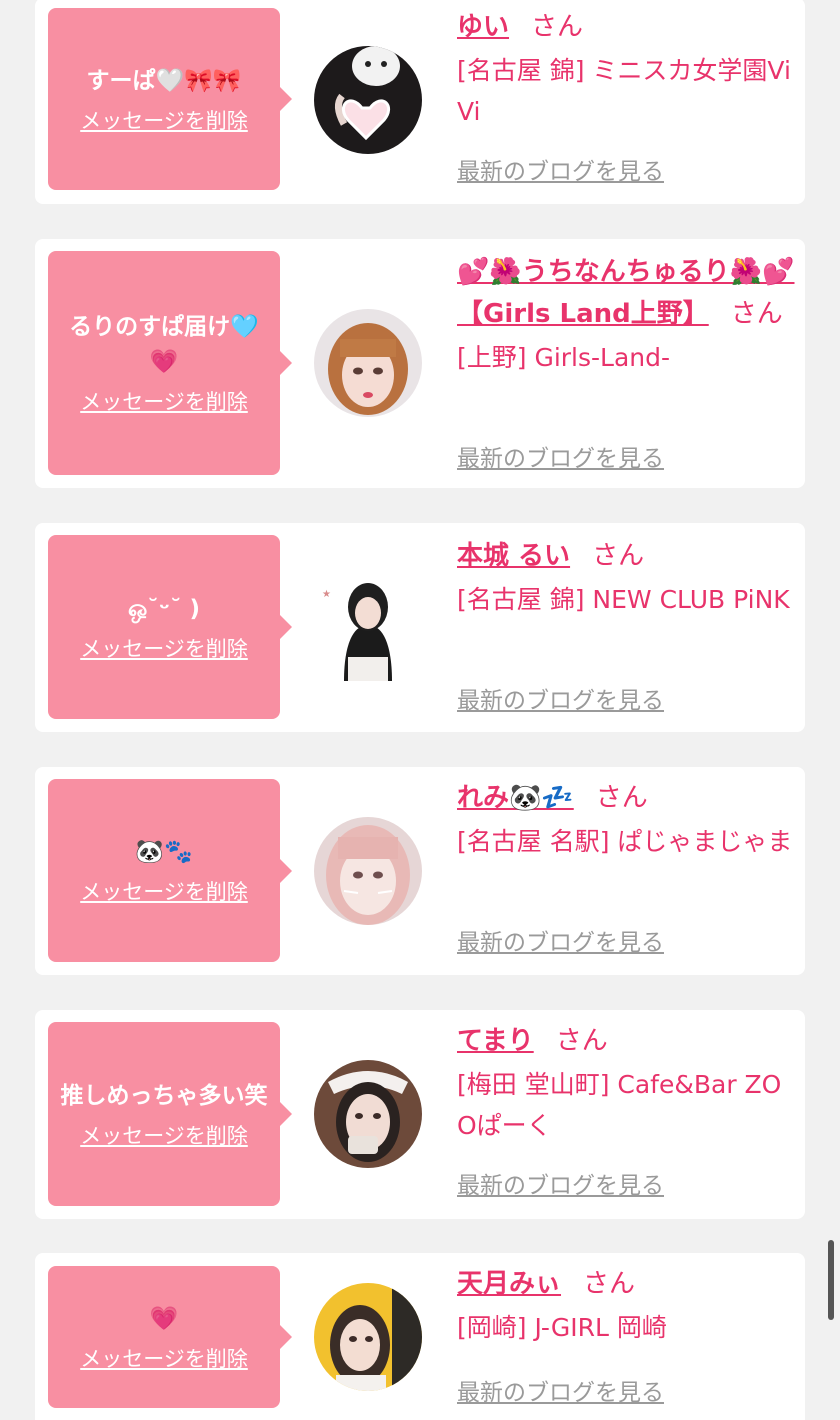 This screenshot has height=1420, width=840. Describe the element at coordinates (170, 1114) in the screenshot. I see `message-bubble: 推しめっちゃ多い笑 メッセージを削除` at that location.